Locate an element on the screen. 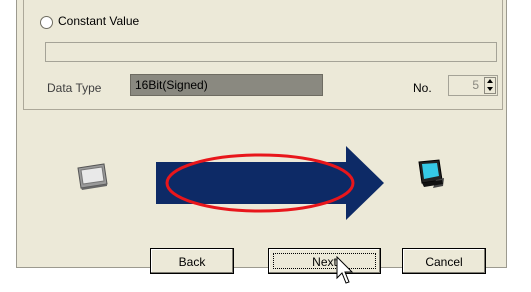  back-button: Back is located at coordinates (192, 261).